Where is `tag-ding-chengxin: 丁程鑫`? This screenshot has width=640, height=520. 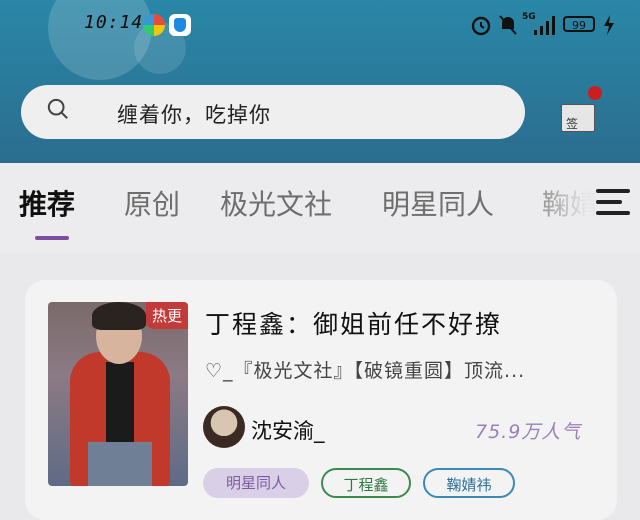
tag-ding-chengxin: 丁程鑫 is located at coordinates (366, 483).